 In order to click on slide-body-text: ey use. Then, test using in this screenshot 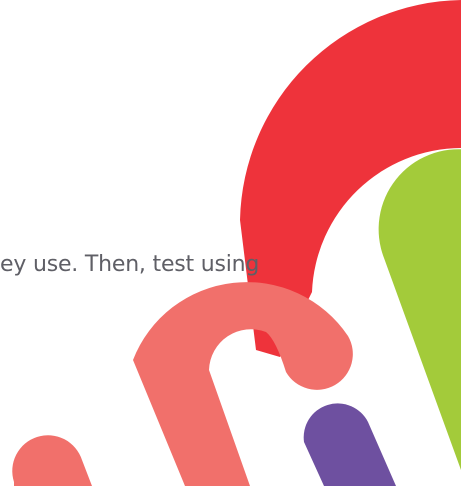, I will do `click(130, 264)`.